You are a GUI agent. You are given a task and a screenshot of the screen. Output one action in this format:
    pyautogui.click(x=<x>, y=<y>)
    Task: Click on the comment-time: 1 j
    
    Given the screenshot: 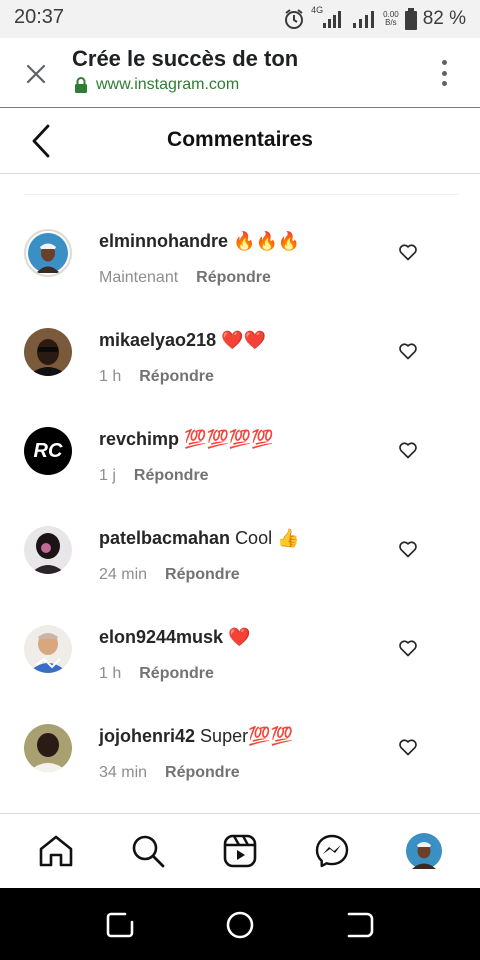 What is the action you would take?
    pyautogui.click(x=107, y=475)
    